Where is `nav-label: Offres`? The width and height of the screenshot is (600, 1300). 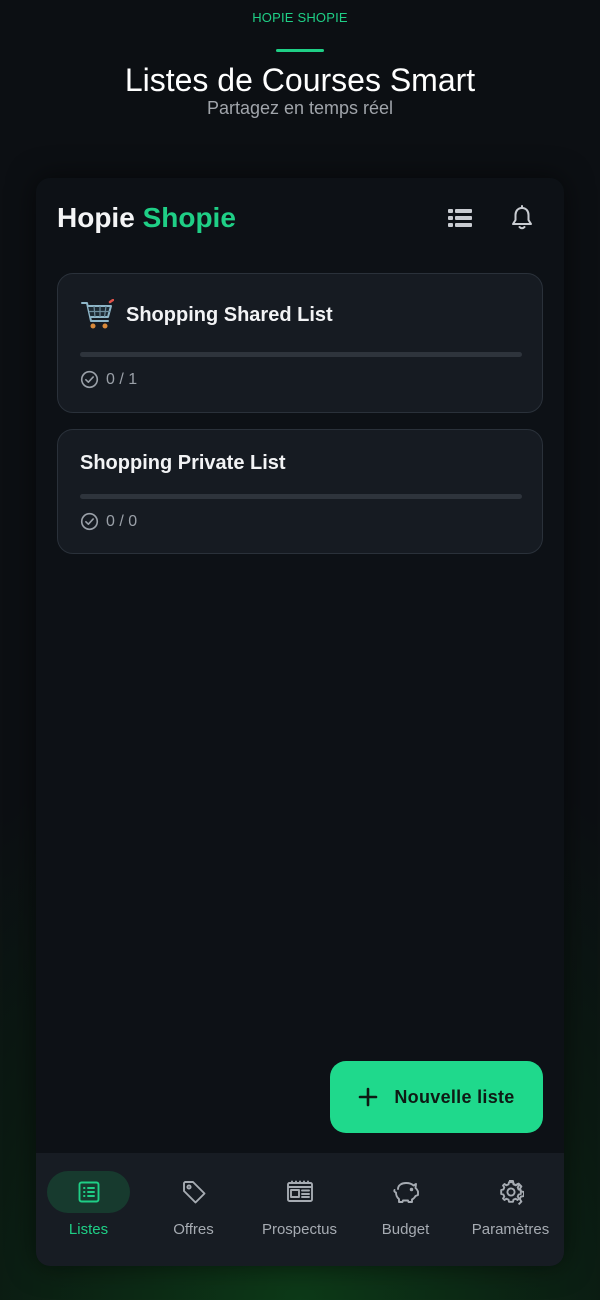
nav-label: Offres is located at coordinates (193, 1229).